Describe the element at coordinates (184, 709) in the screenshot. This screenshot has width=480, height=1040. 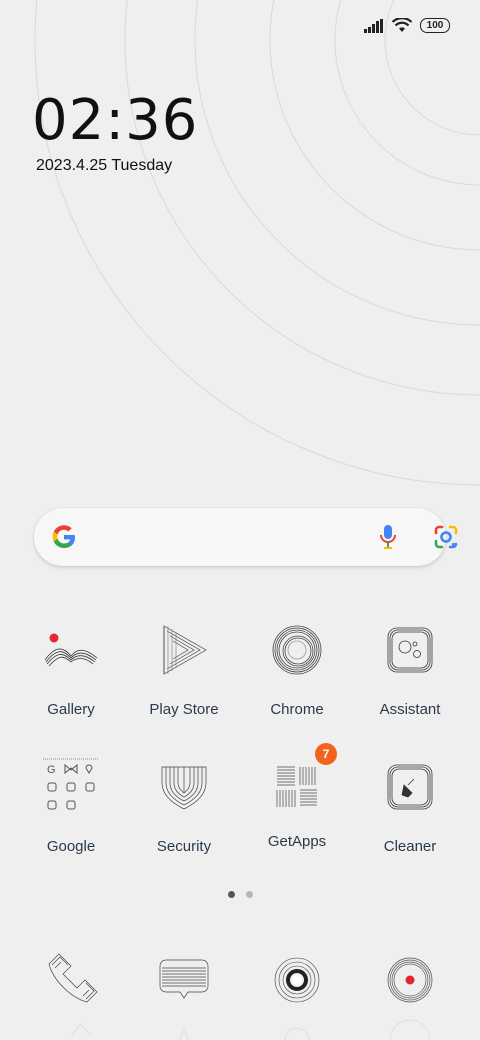
I see `app-label: Play Store` at that location.